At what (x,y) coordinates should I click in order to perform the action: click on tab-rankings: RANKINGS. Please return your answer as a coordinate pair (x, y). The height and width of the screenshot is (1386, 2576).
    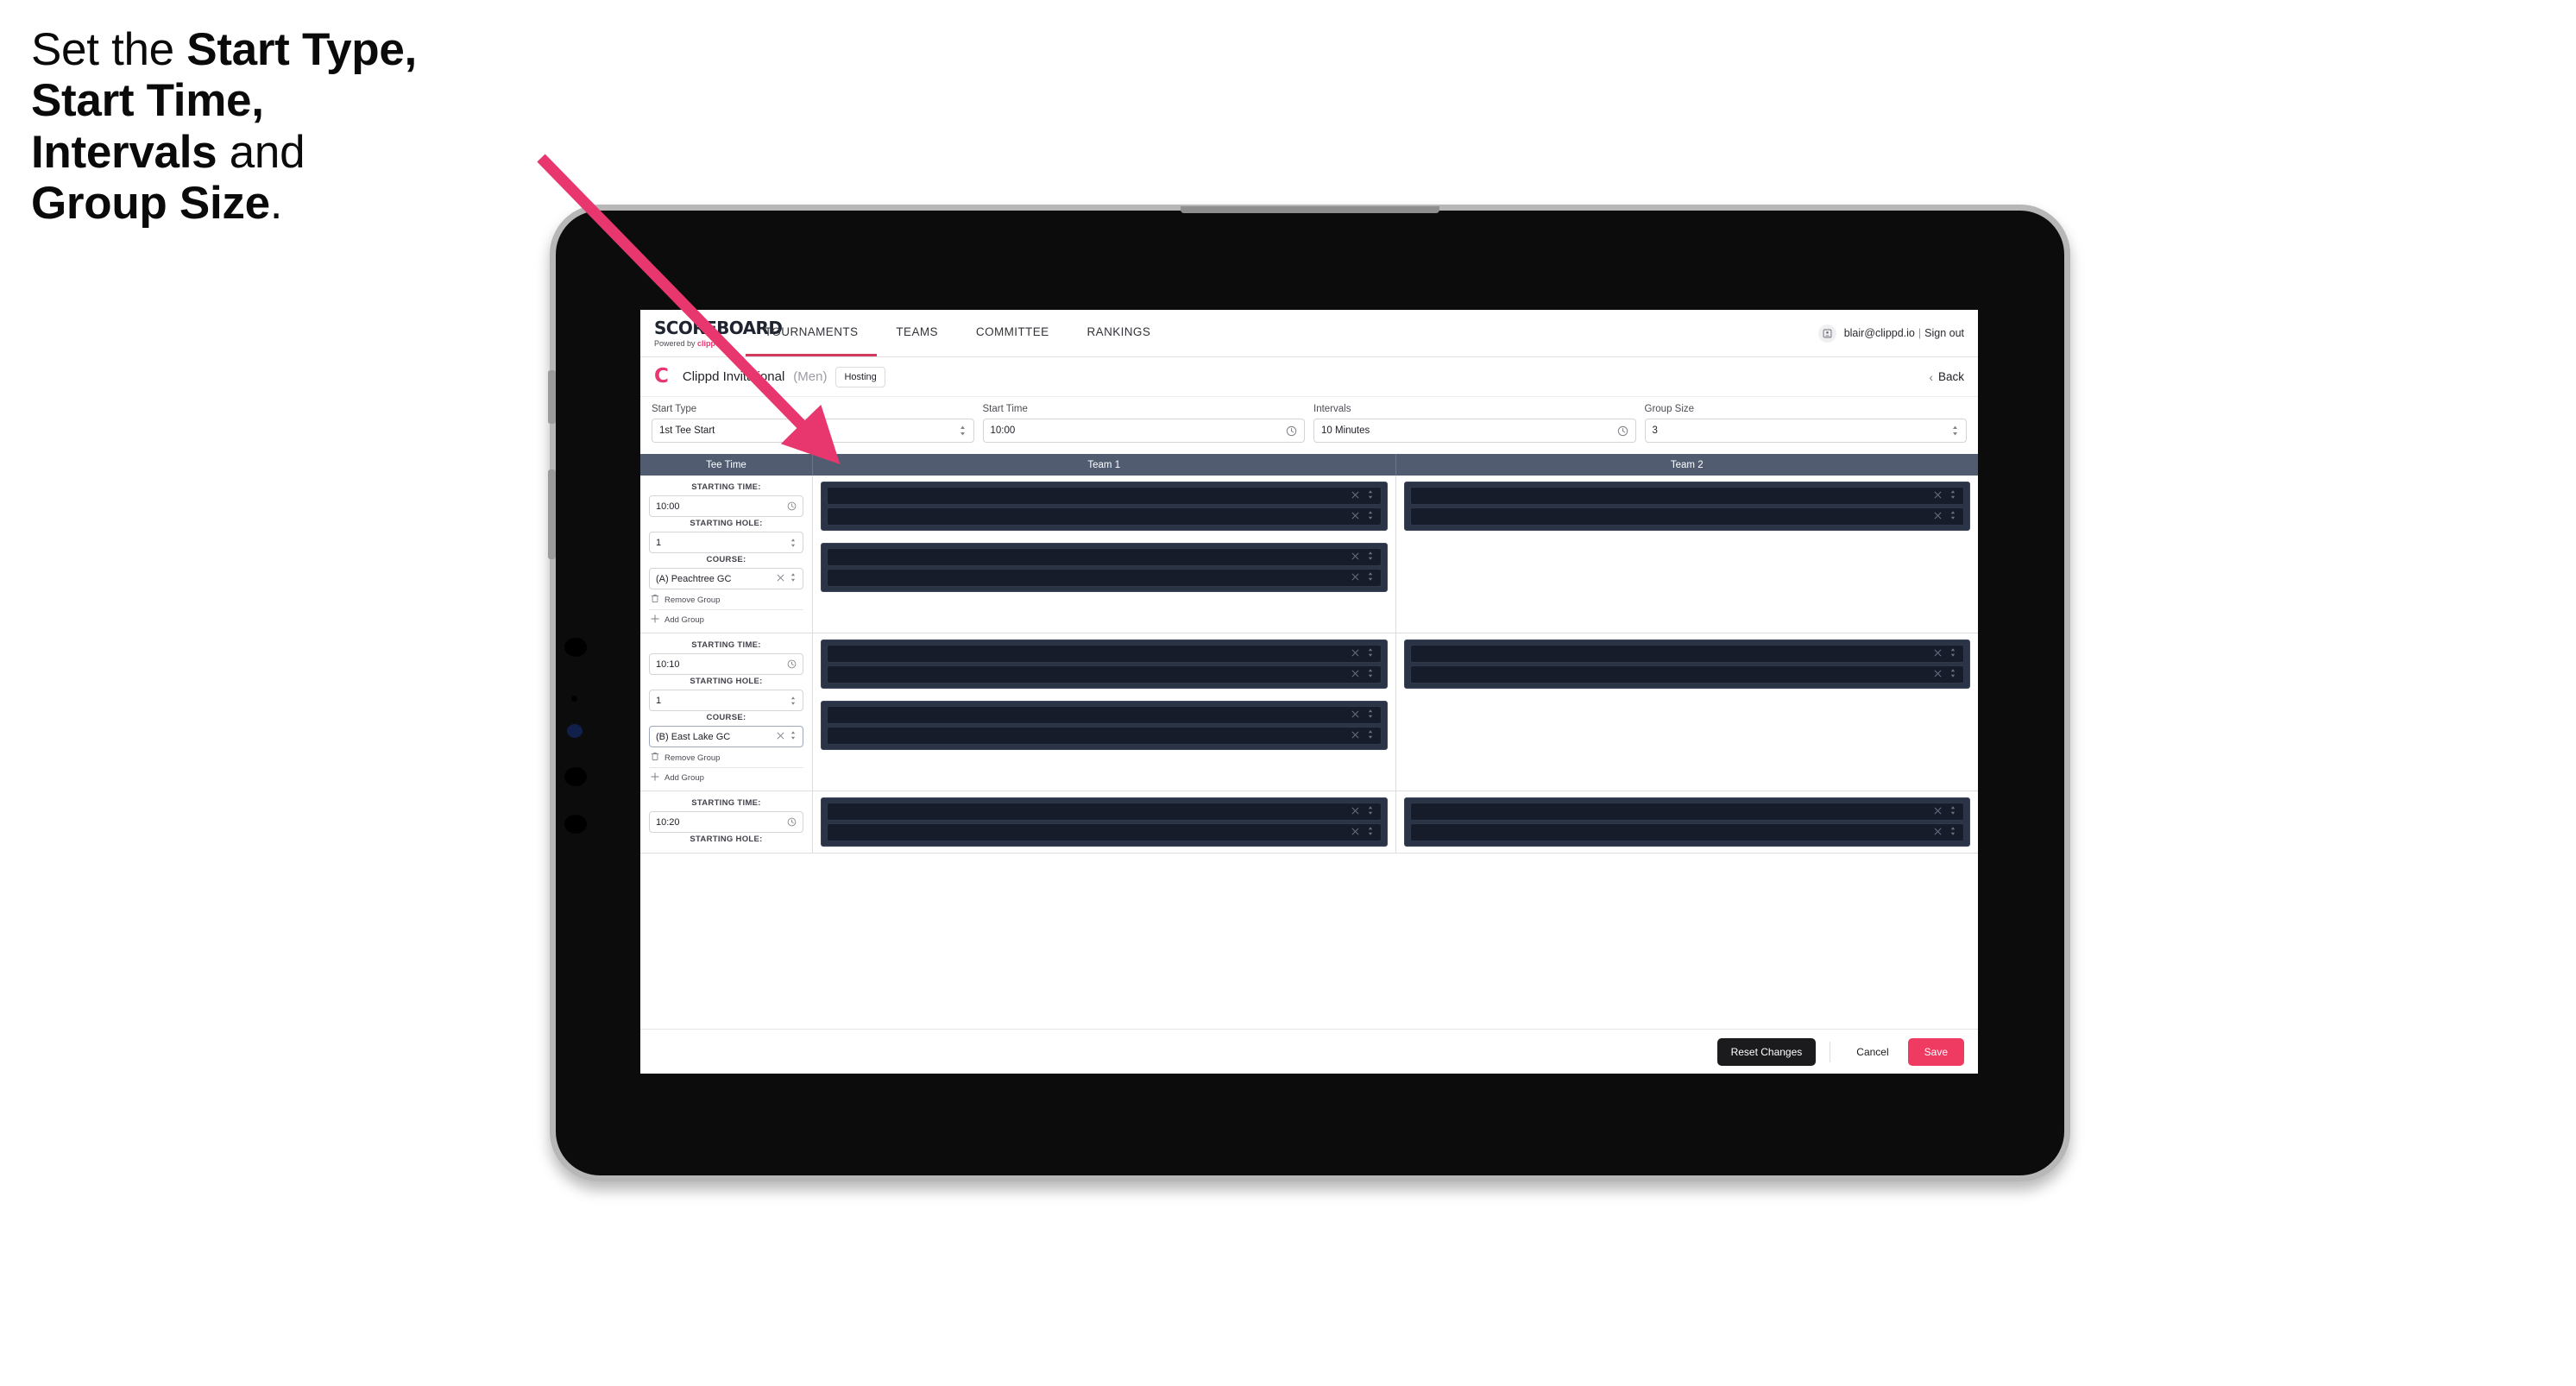
    Looking at the image, I should click on (1119, 333).